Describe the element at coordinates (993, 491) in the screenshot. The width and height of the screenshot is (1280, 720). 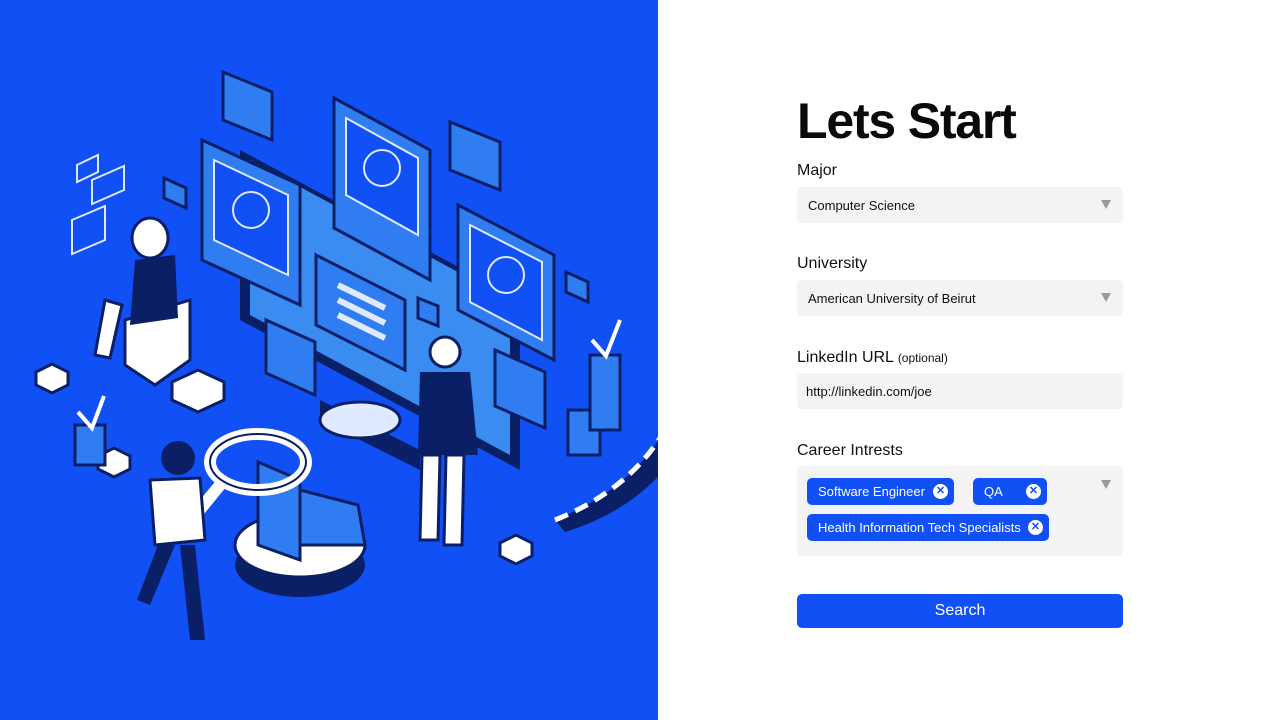
I see `interest-tag-label: QA` at that location.